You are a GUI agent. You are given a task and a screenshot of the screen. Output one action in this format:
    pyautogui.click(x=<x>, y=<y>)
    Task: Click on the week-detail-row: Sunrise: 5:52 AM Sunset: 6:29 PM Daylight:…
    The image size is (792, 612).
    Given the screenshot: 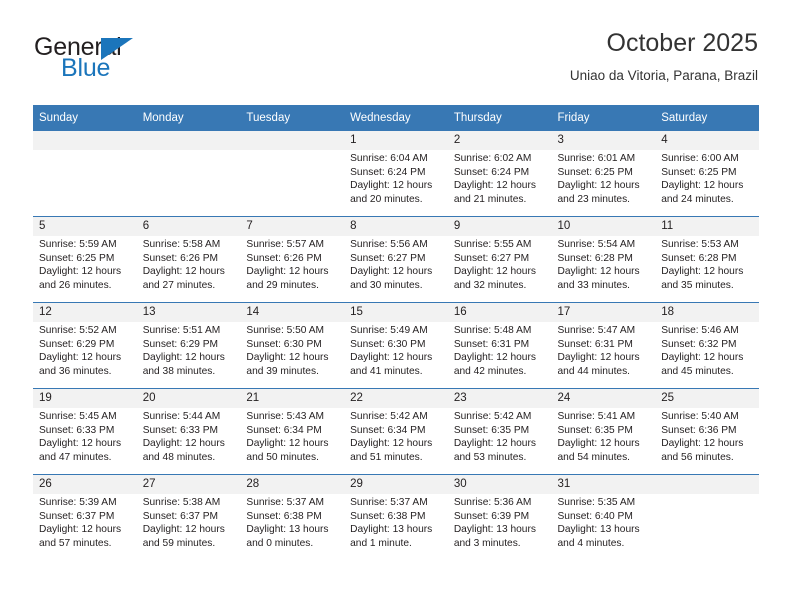 What is the action you would take?
    pyautogui.click(x=396, y=355)
    